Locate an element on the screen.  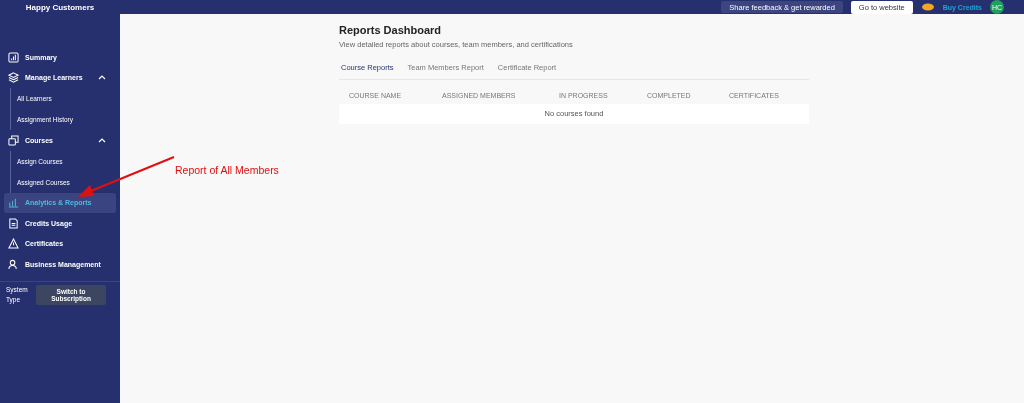
document-icon is located at coordinates (13, 223).